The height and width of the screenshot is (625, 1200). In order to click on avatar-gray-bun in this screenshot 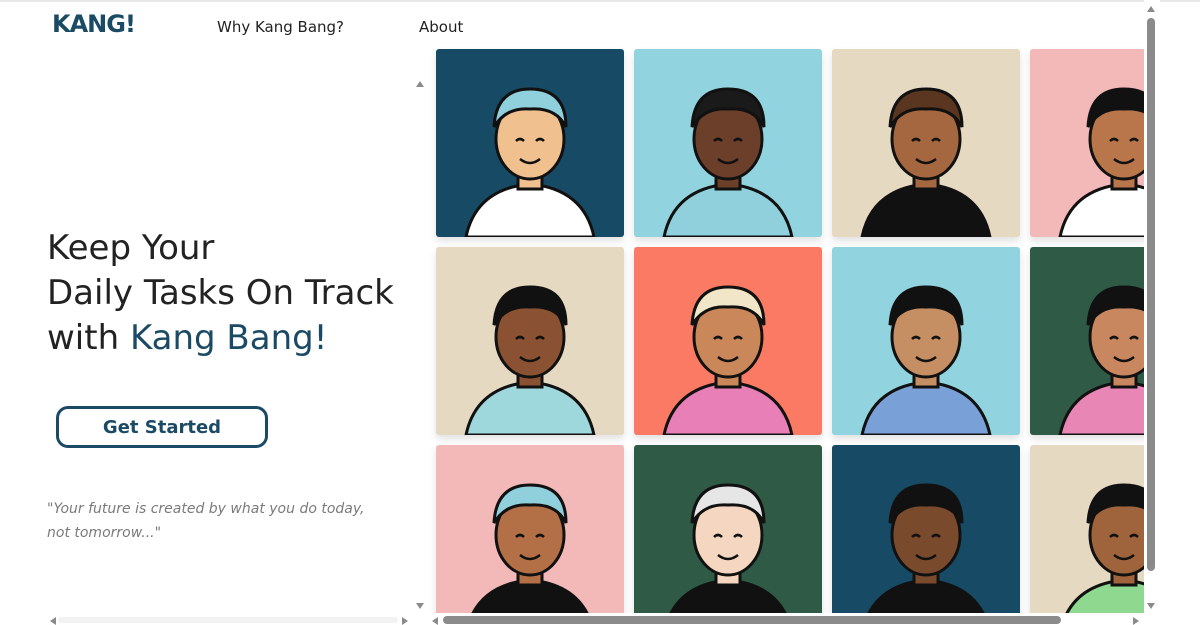, I will do `click(728, 529)`.